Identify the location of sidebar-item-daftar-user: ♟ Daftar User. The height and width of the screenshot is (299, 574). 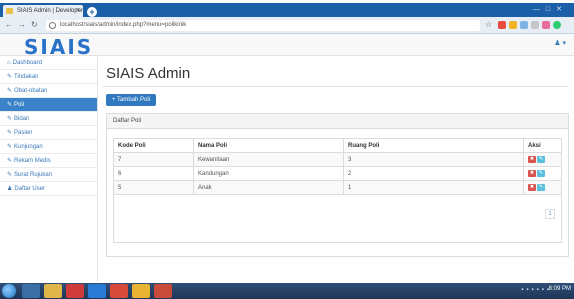
(48, 189).